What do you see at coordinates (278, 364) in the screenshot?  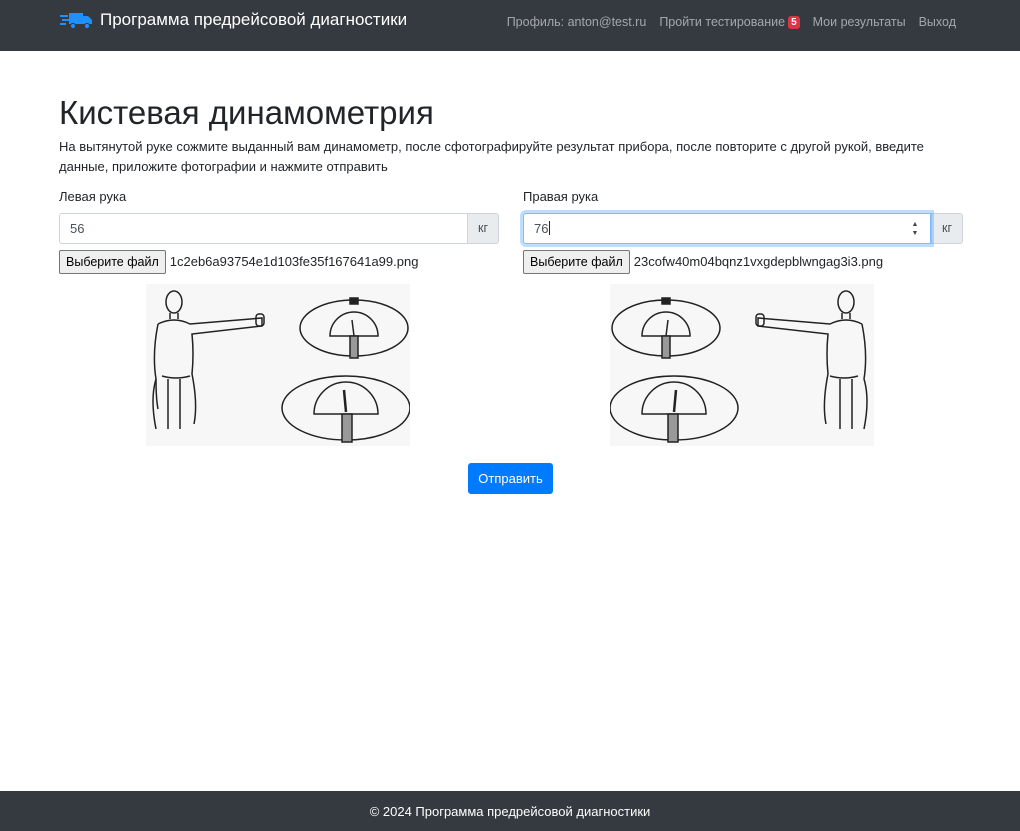 I see `left-hand-illustration` at bounding box center [278, 364].